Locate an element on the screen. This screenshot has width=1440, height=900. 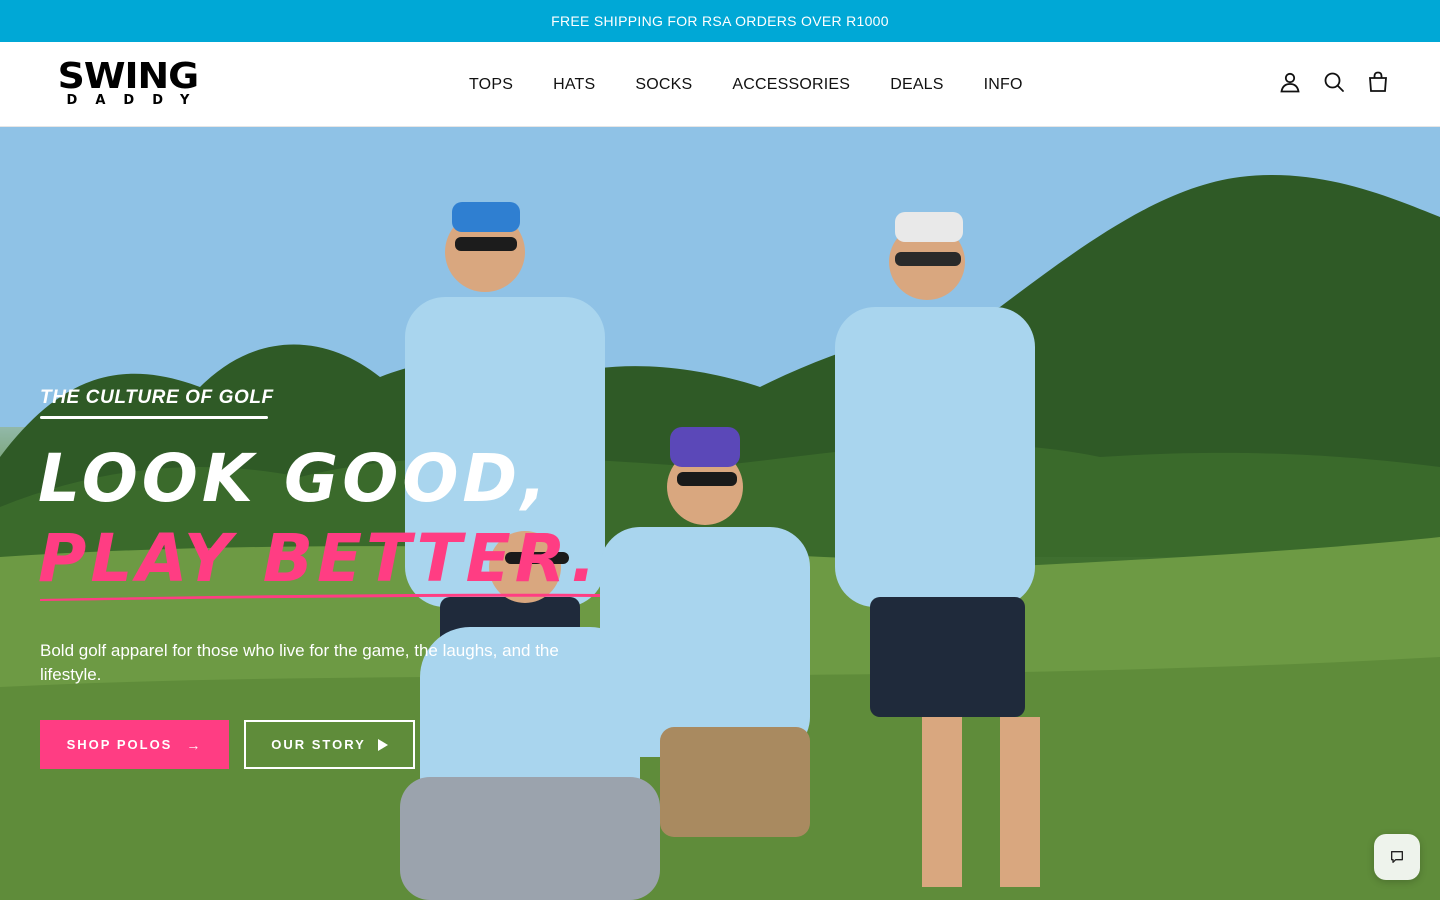
hero-headline-line2: PLAY BETTER. is located at coordinates (319, 558).